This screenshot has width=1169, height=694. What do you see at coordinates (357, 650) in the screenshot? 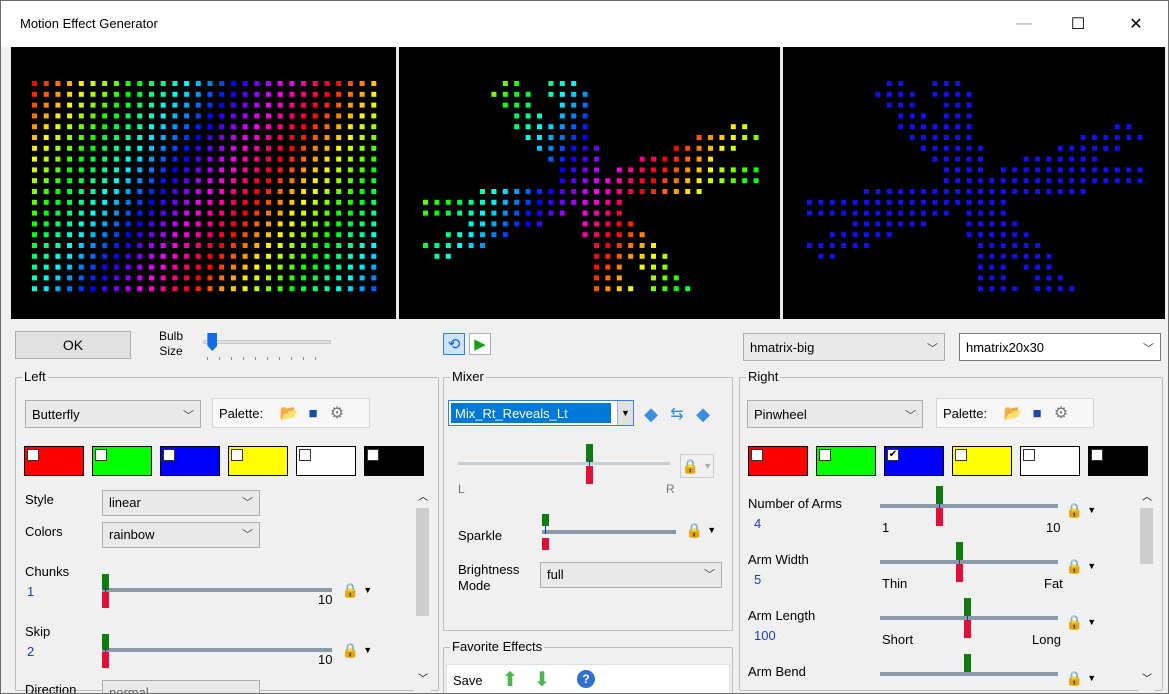
I see `skip-lock: 🔒 ▼` at bounding box center [357, 650].